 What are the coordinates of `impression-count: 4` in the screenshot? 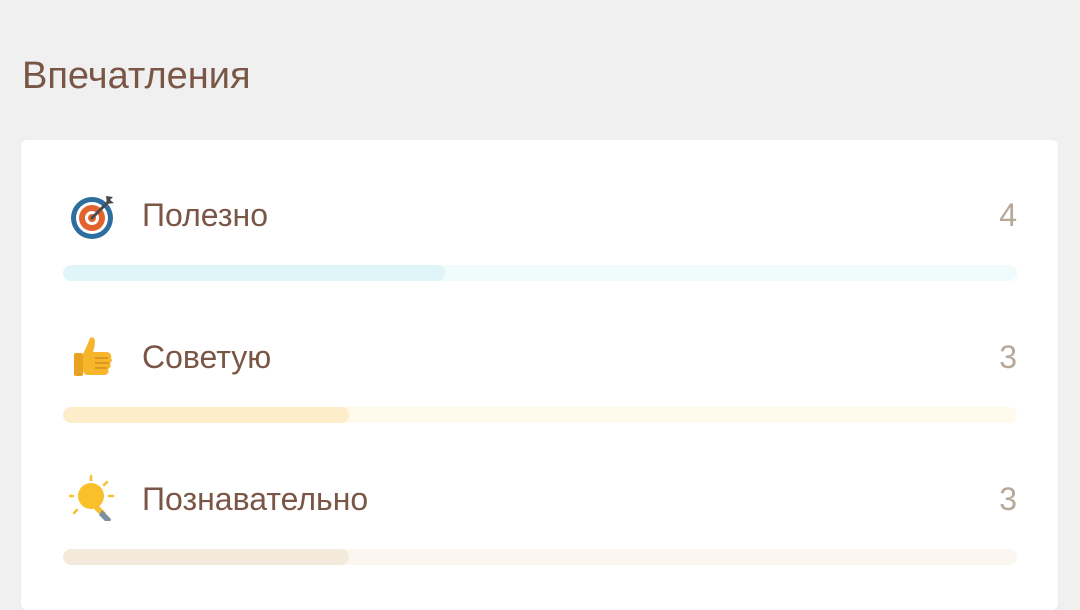 It's located at (1008, 215).